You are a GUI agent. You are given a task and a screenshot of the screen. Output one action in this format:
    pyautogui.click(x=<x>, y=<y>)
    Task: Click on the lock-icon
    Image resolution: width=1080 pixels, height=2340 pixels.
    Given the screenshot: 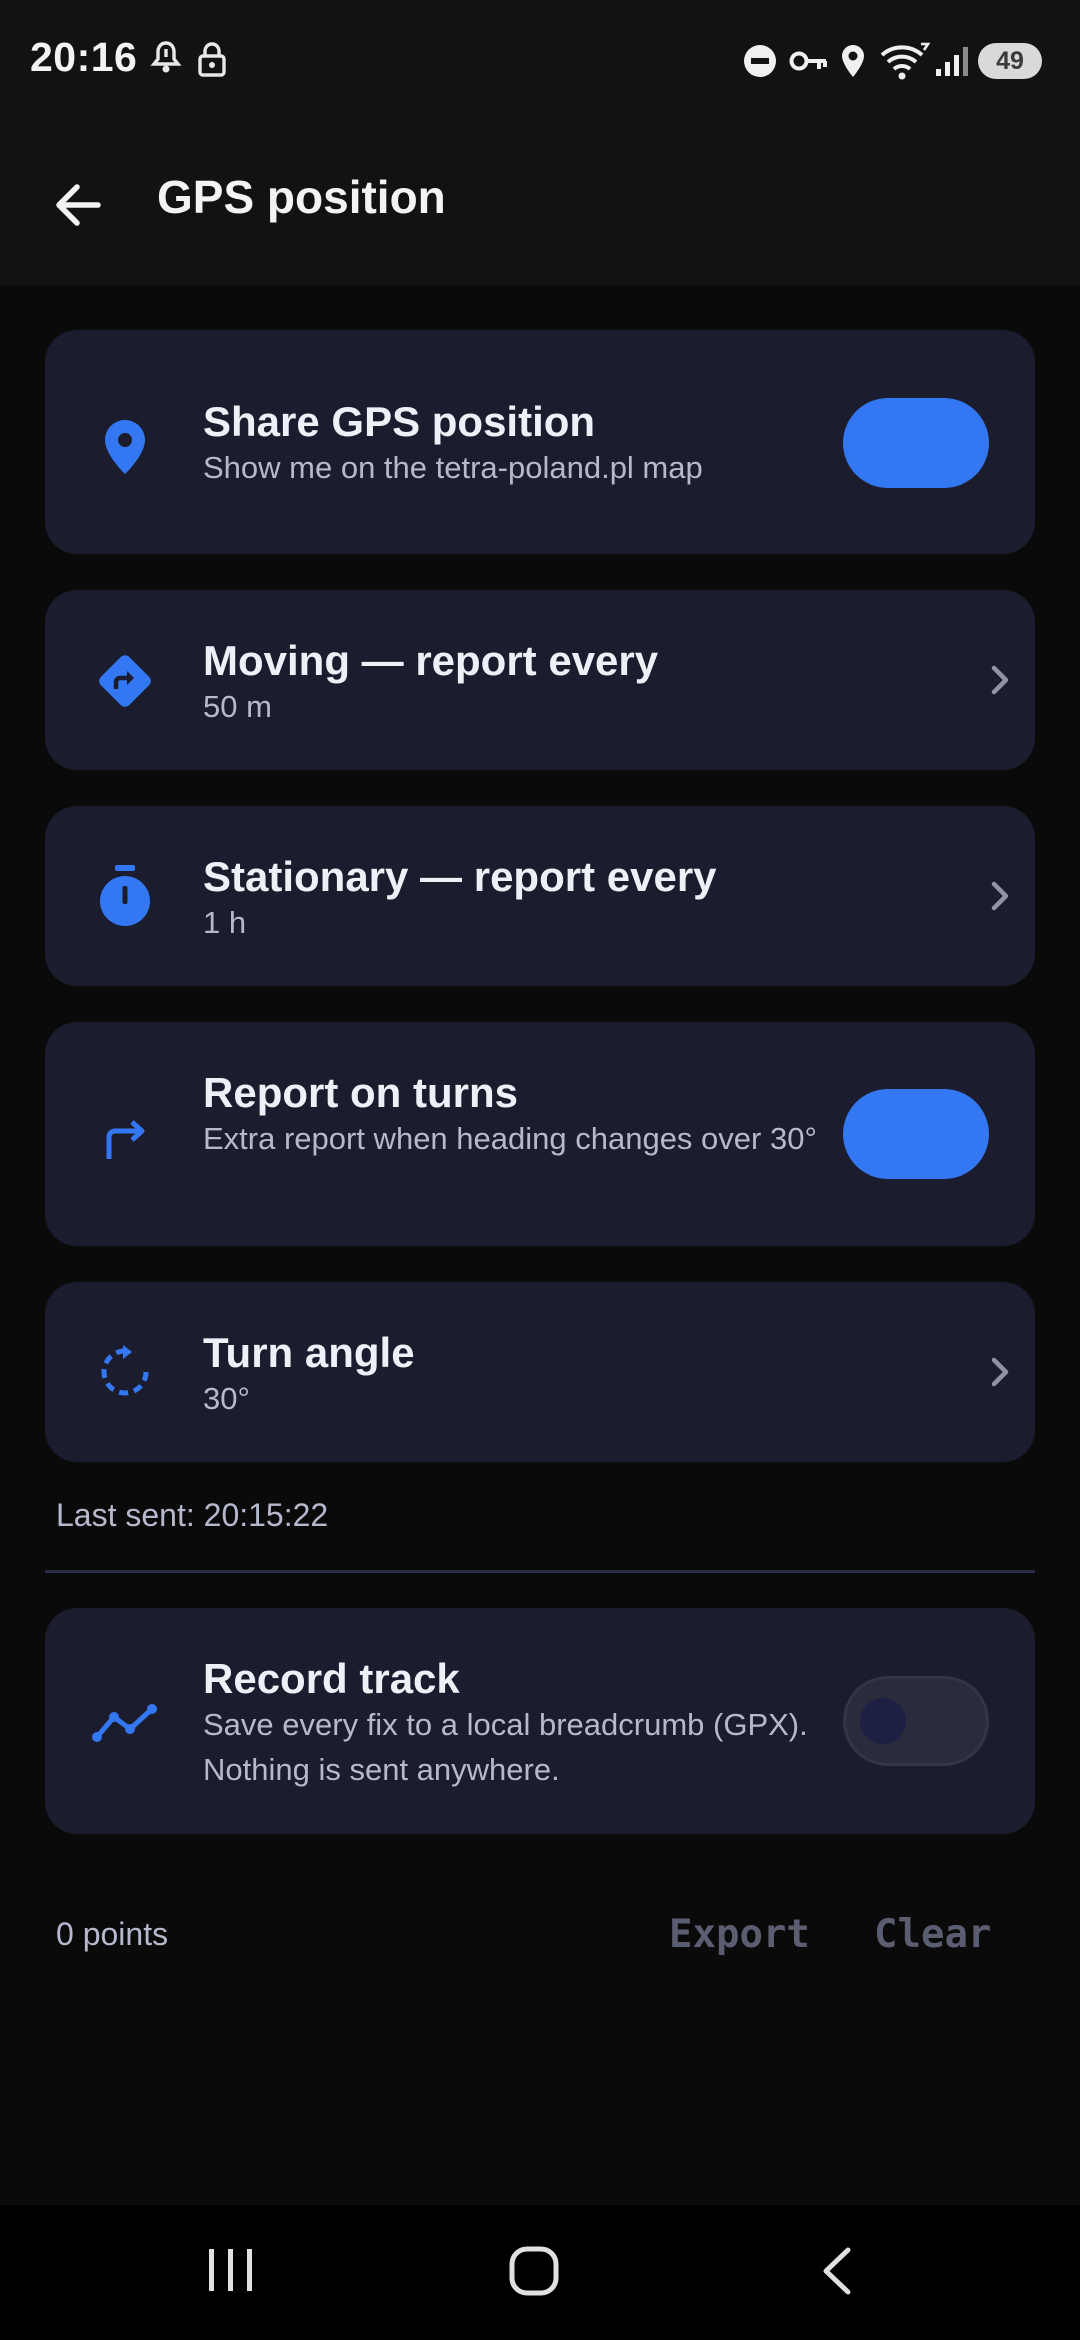 What is the action you would take?
    pyautogui.click(x=212, y=59)
    